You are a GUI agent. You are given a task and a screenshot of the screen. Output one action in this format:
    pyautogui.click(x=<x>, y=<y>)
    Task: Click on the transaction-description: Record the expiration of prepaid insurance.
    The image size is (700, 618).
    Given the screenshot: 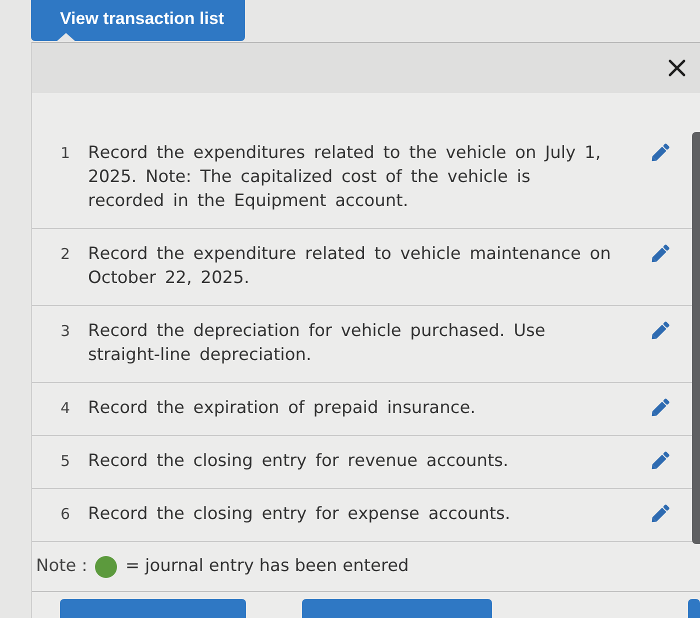 What is the action you would take?
    pyautogui.click(x=282, y=408)
    